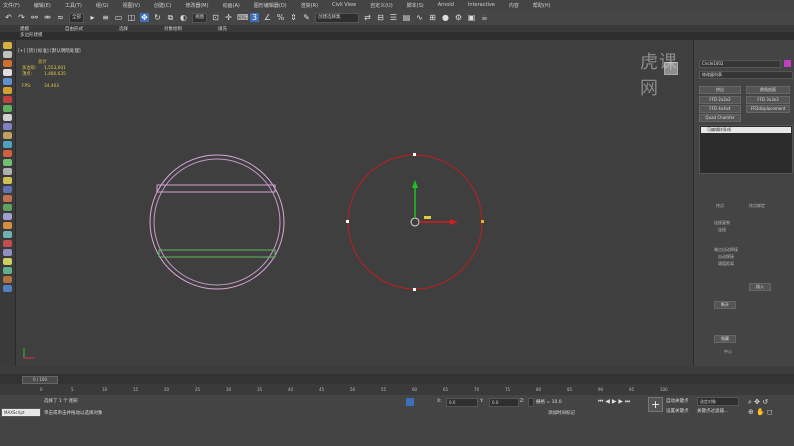 The height and width of the screenshot is (446, 794). Describe the element at coordinates (406, 17) in the screenshot. I see `scene-explorer-icon: ▤` at that location.